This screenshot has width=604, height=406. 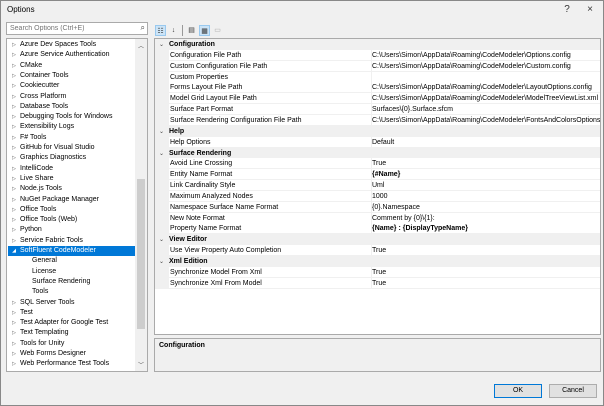 What do you see at coordinates (486, 110) in the screenshot?
I see `property-value: Surfaces\{0}.Surface.sfcm` at bounding box center [486, 110].